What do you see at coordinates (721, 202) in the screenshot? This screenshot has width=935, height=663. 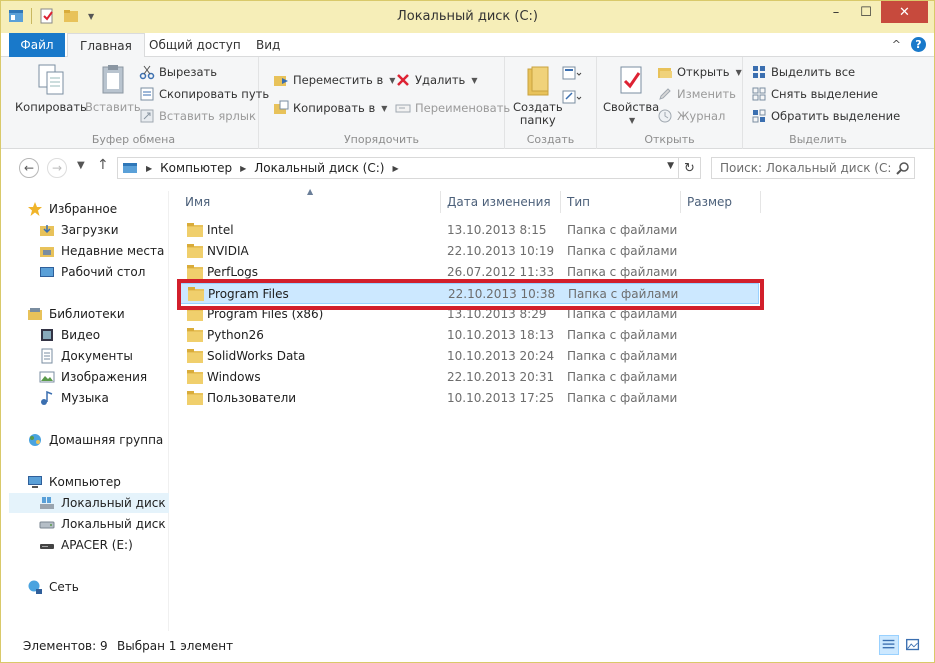 I see `column-header-size: Размер` at bounding box center [721, 202].